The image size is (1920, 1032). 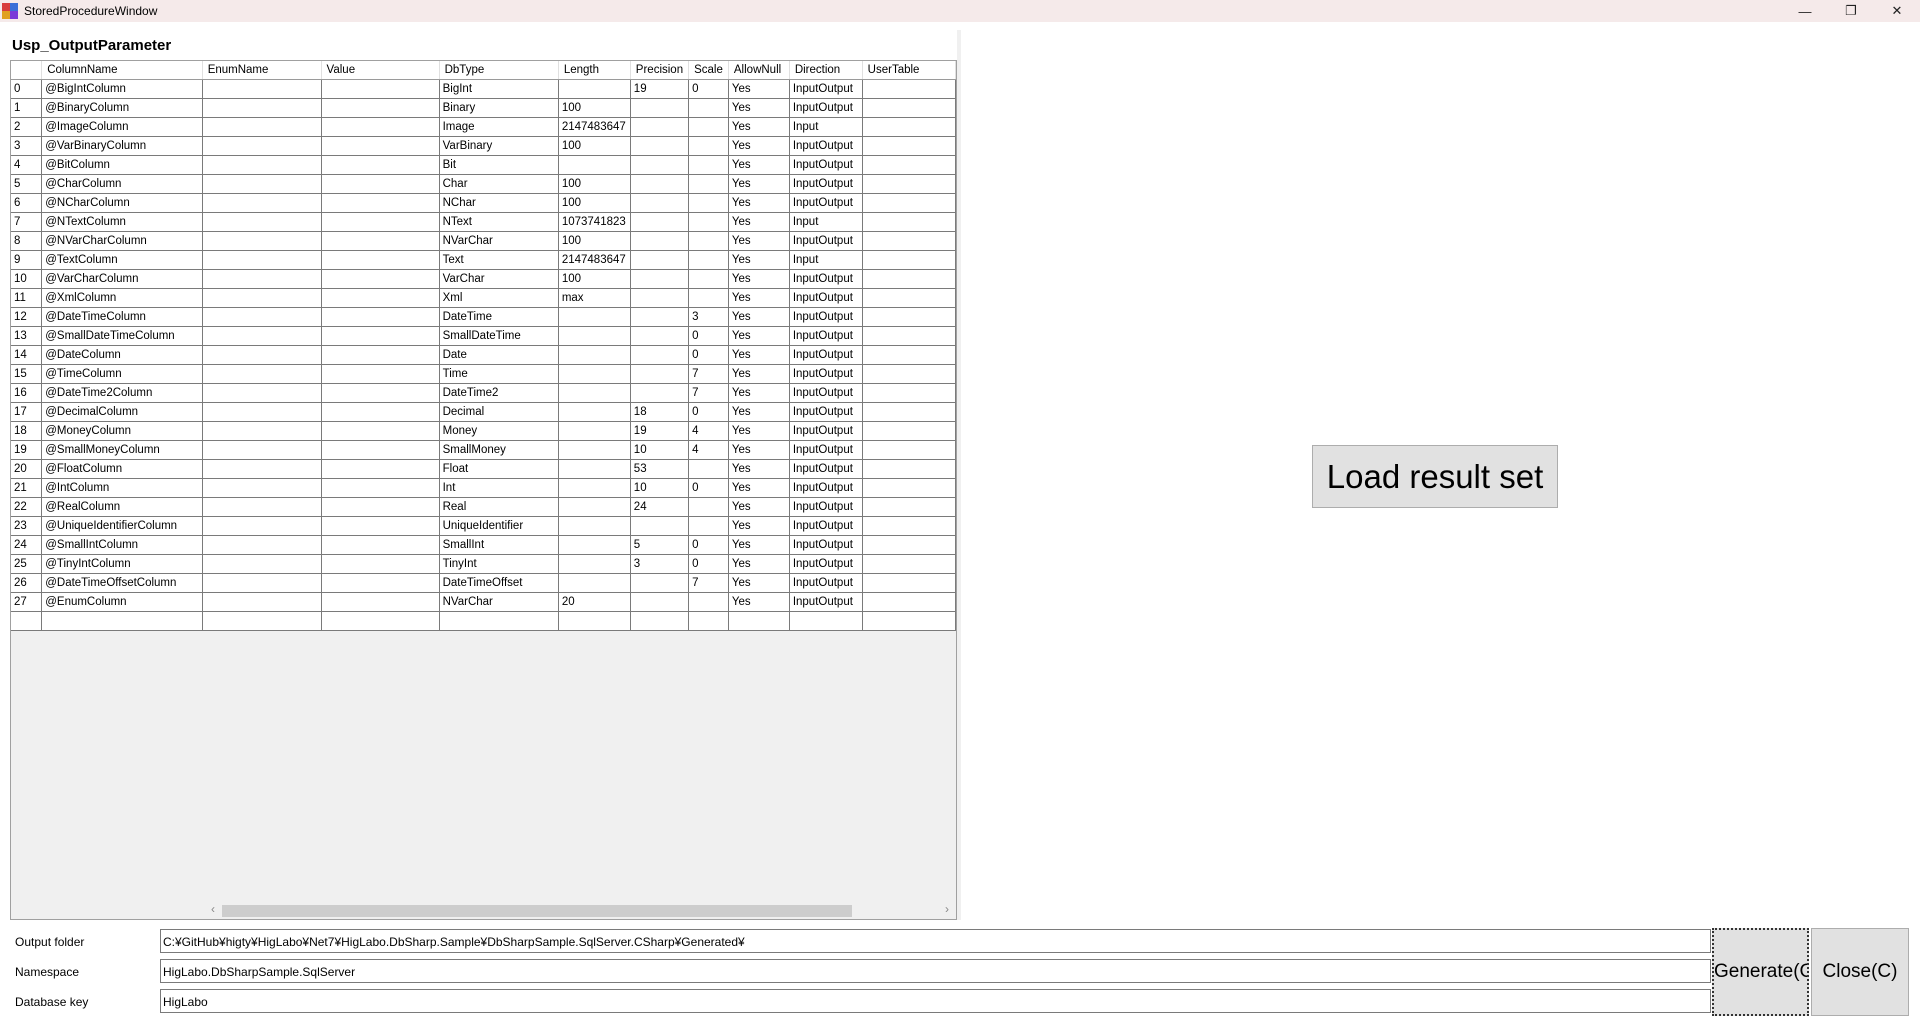 What do you see at coordinates (27, 146) in the screenshot?
I see `table-cell: 3` at bounding box center [27, 146].